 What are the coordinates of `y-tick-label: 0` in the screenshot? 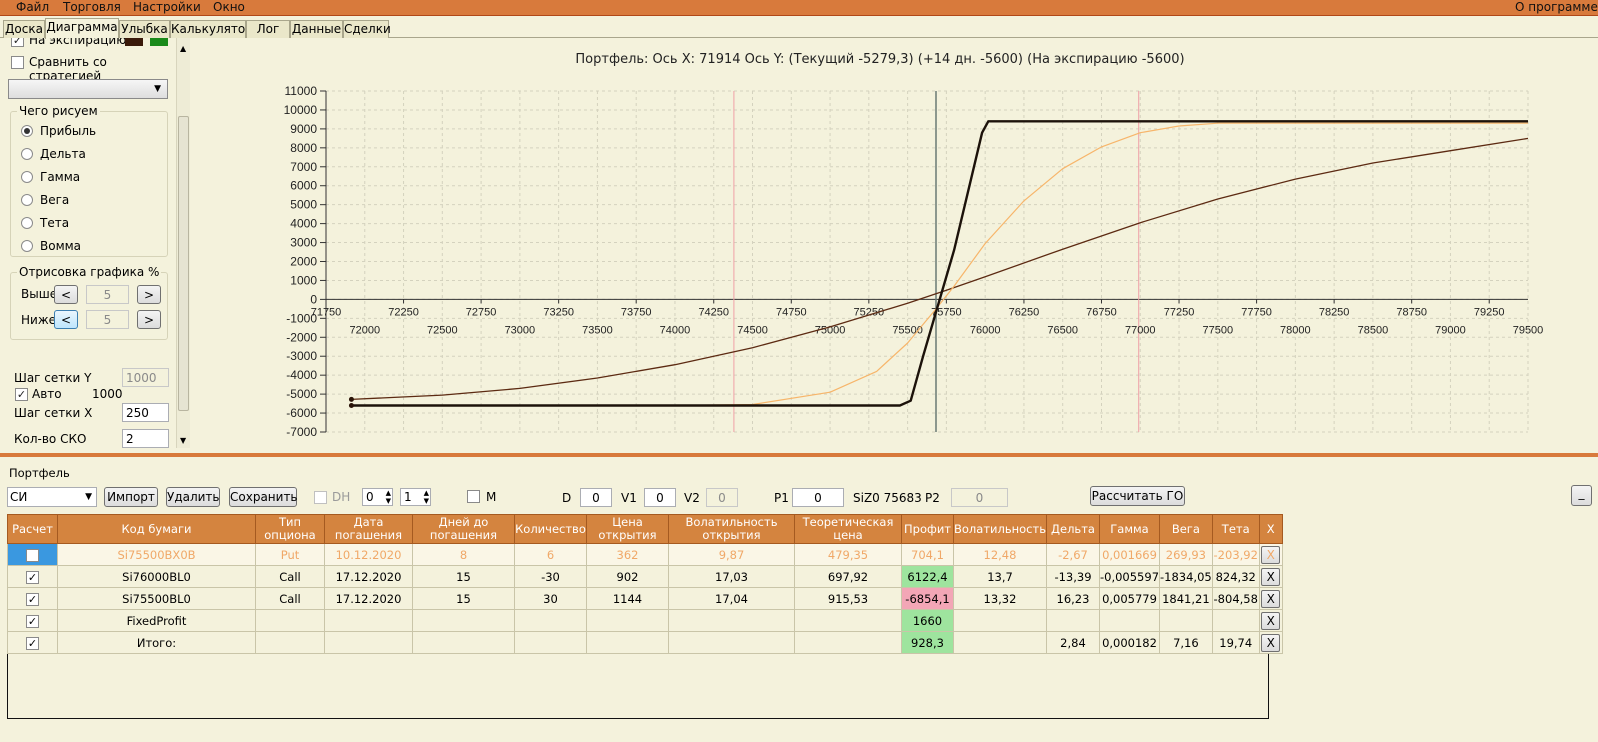 It's located at (313, 299).